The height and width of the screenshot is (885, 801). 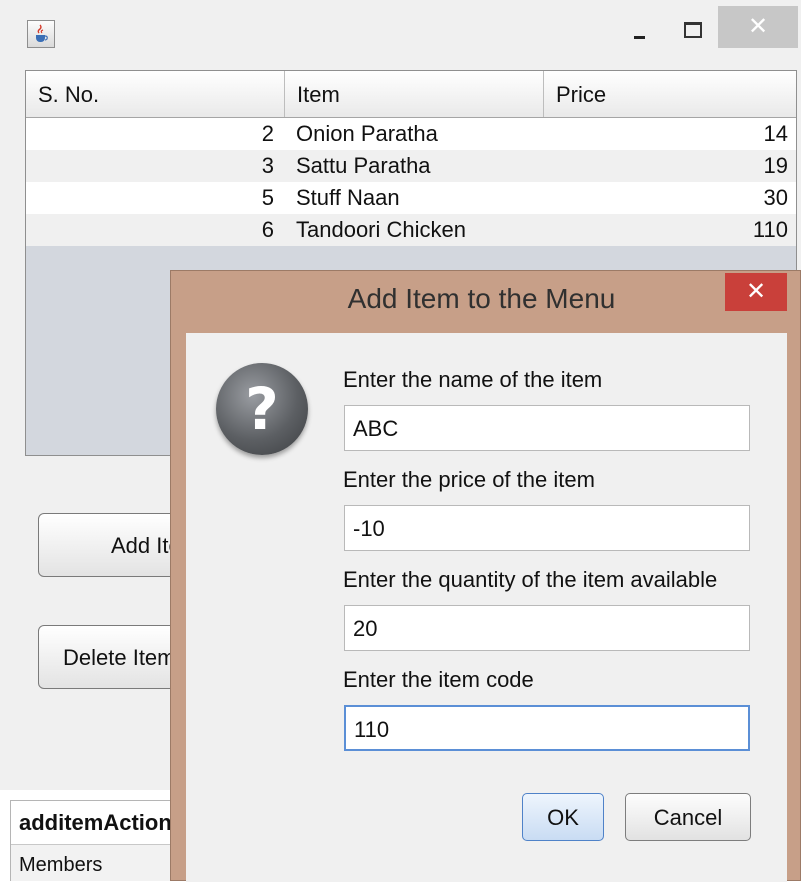 What do you see at coordinates (688, 817) in the screenshot?
I see `cancel-button: Cancel` at bounding box center [688, 817].